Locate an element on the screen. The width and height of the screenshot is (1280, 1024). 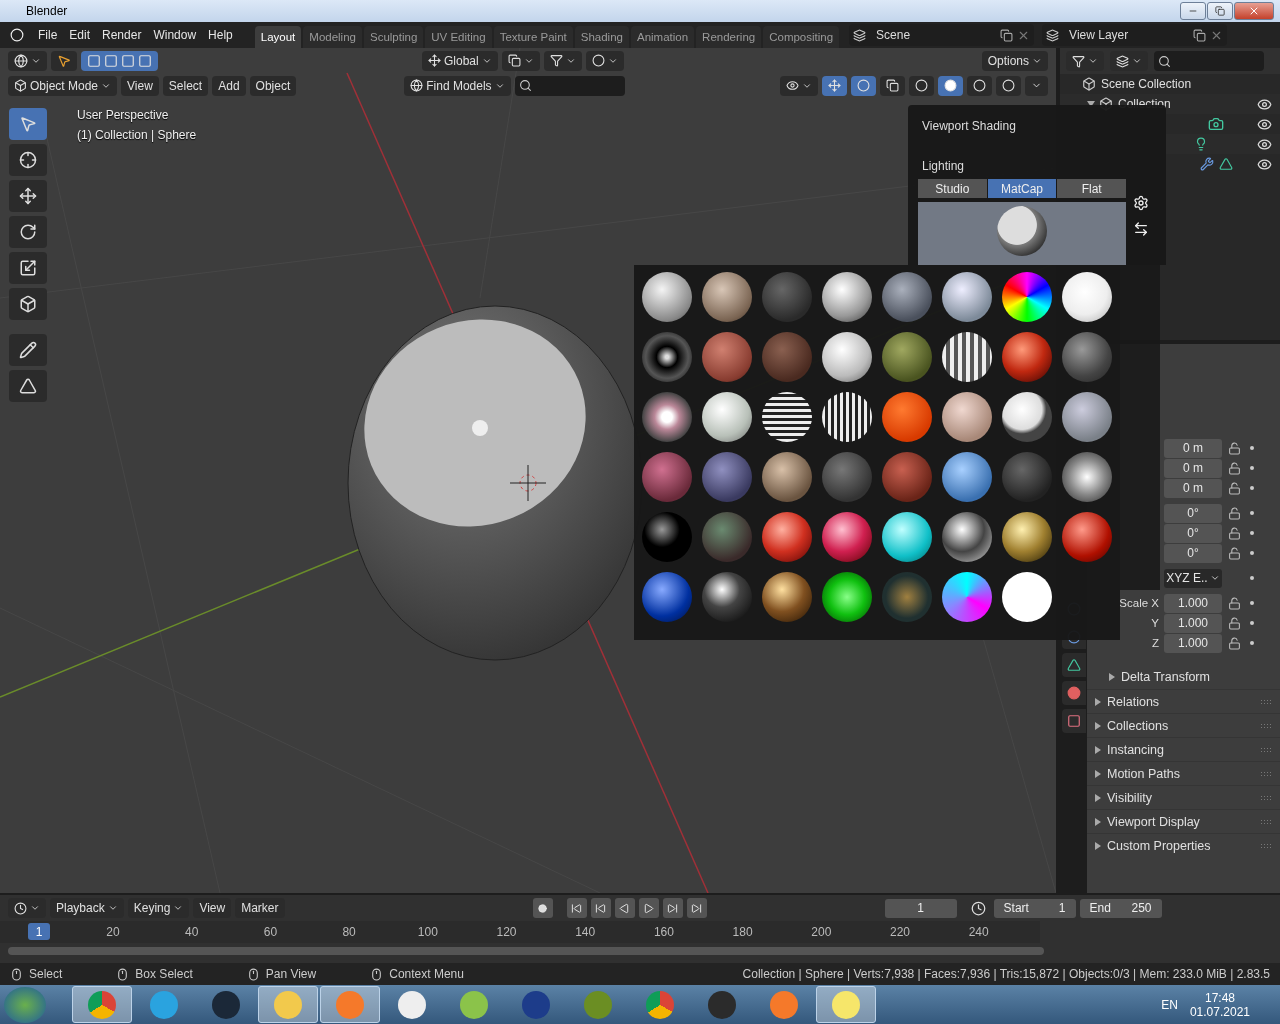
lighting-label: Lighting is located at coordinates (943, 166).